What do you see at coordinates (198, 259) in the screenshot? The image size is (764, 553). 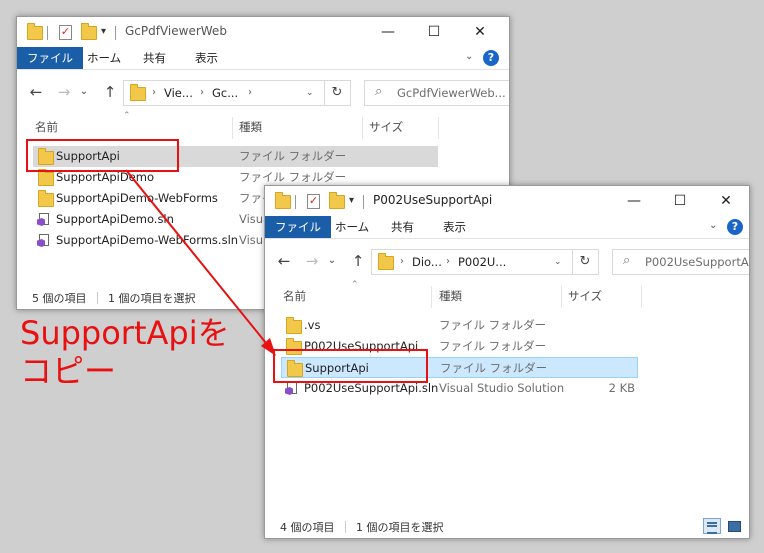 I see `copy-arrow-line` at bounding box center [198, 259].